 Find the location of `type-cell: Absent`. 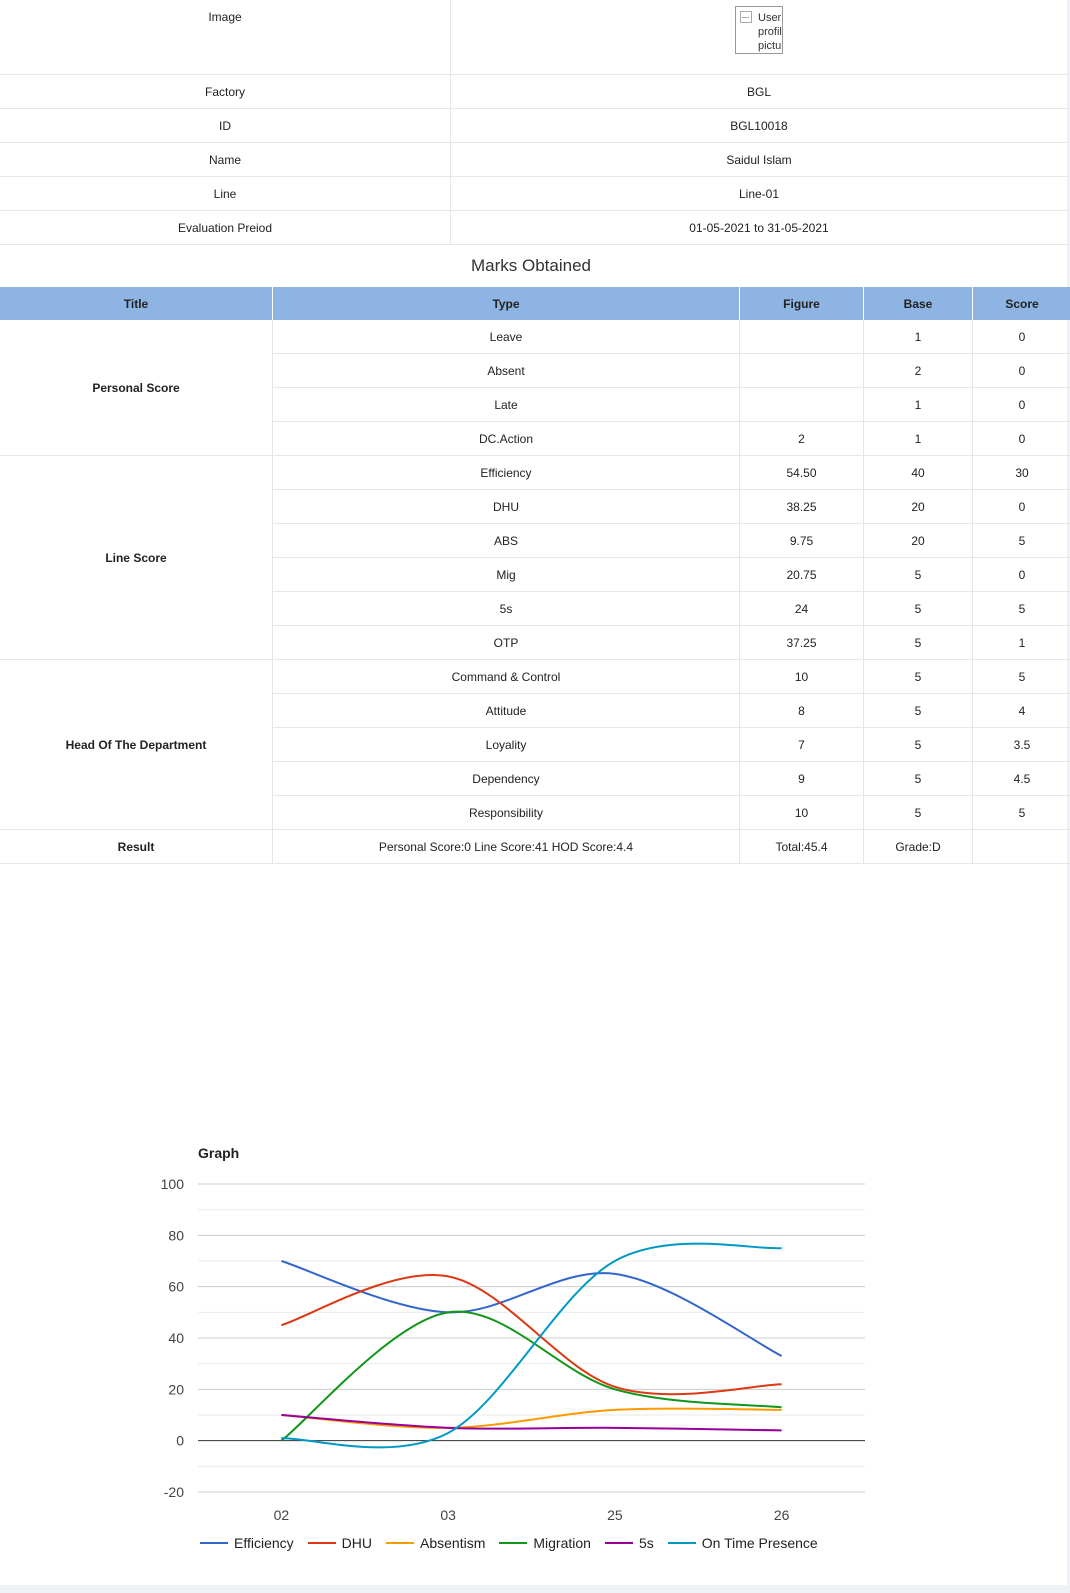

type-cell: Absent is located at coordinates (506, 370).